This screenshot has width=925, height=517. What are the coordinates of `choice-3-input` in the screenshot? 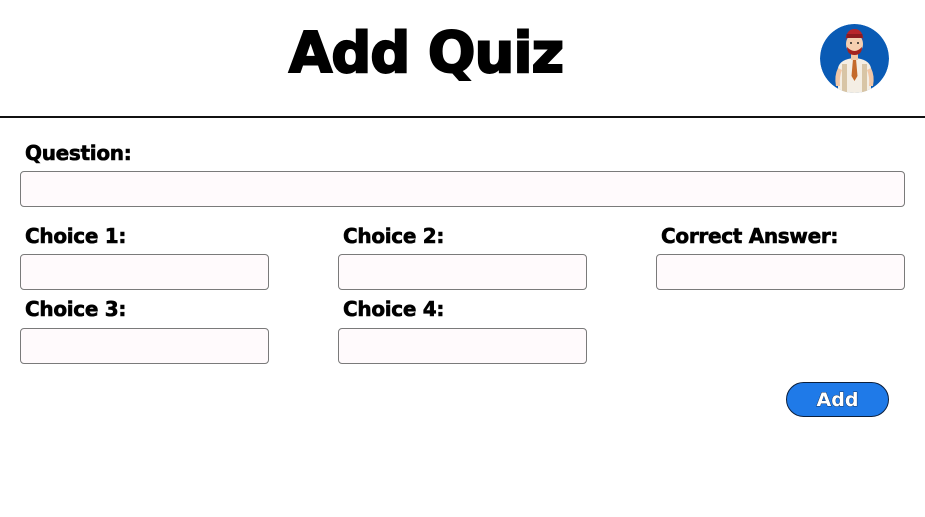 It's located at (144, 346).